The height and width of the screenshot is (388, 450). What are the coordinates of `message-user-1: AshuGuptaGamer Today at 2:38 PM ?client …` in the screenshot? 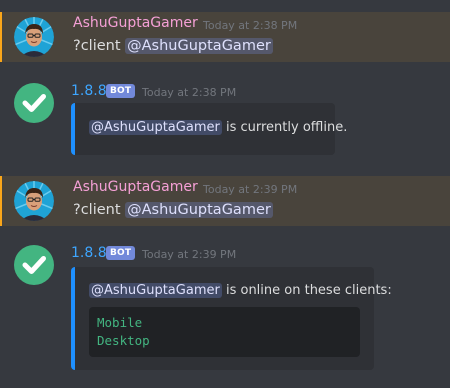 It's located at (225, 37).